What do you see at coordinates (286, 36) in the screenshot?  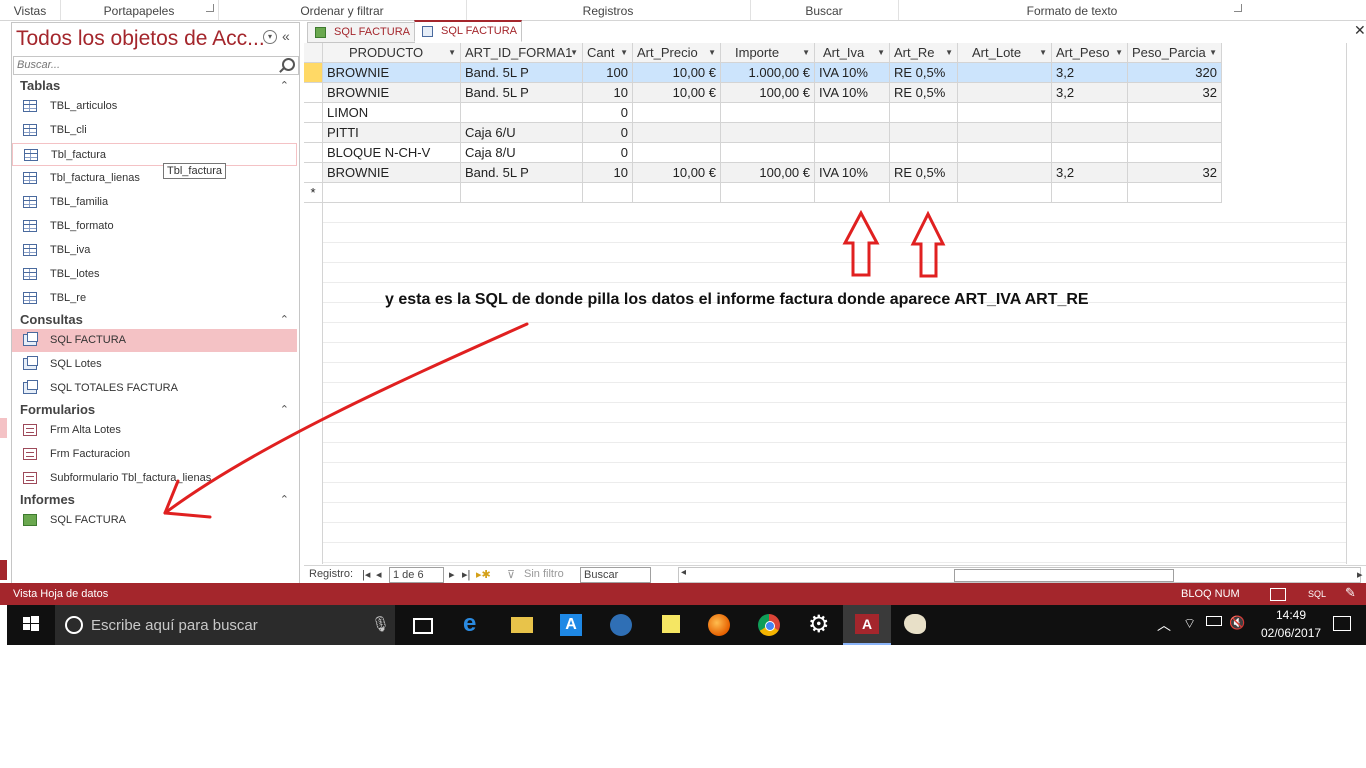 I see `collapse-pane-icon: «` at bounding box center [286, 36].